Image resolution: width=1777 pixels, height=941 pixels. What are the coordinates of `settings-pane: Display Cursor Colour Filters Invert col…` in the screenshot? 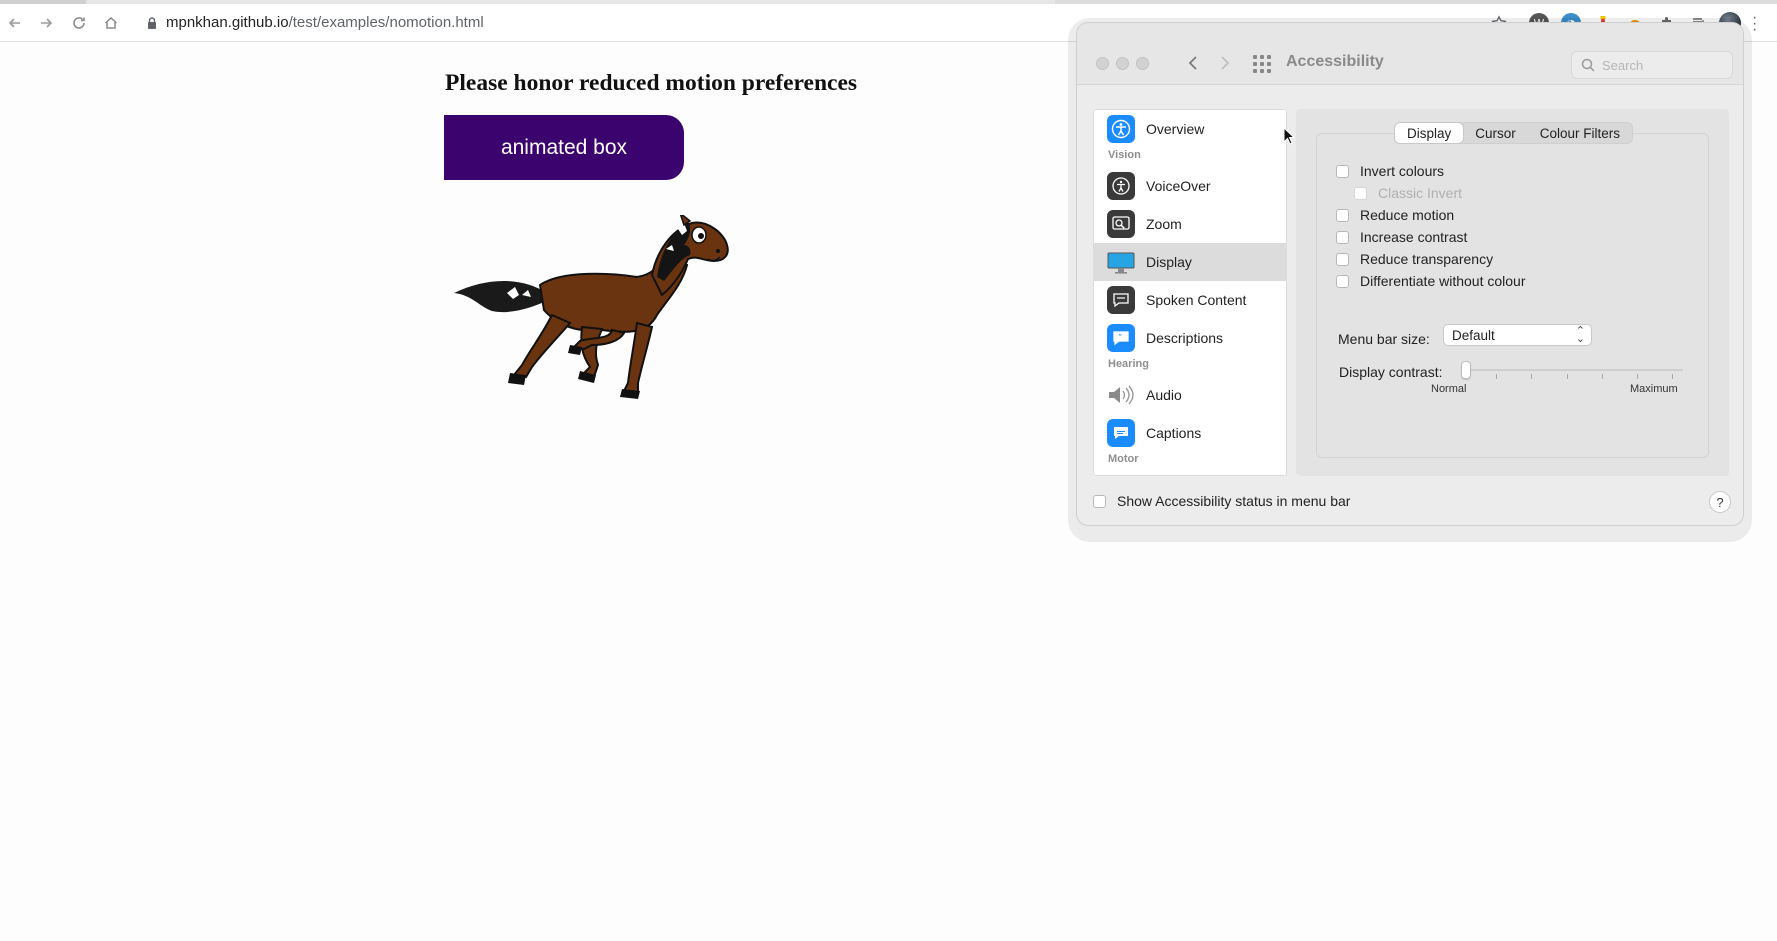 It's located at (1512, 292).